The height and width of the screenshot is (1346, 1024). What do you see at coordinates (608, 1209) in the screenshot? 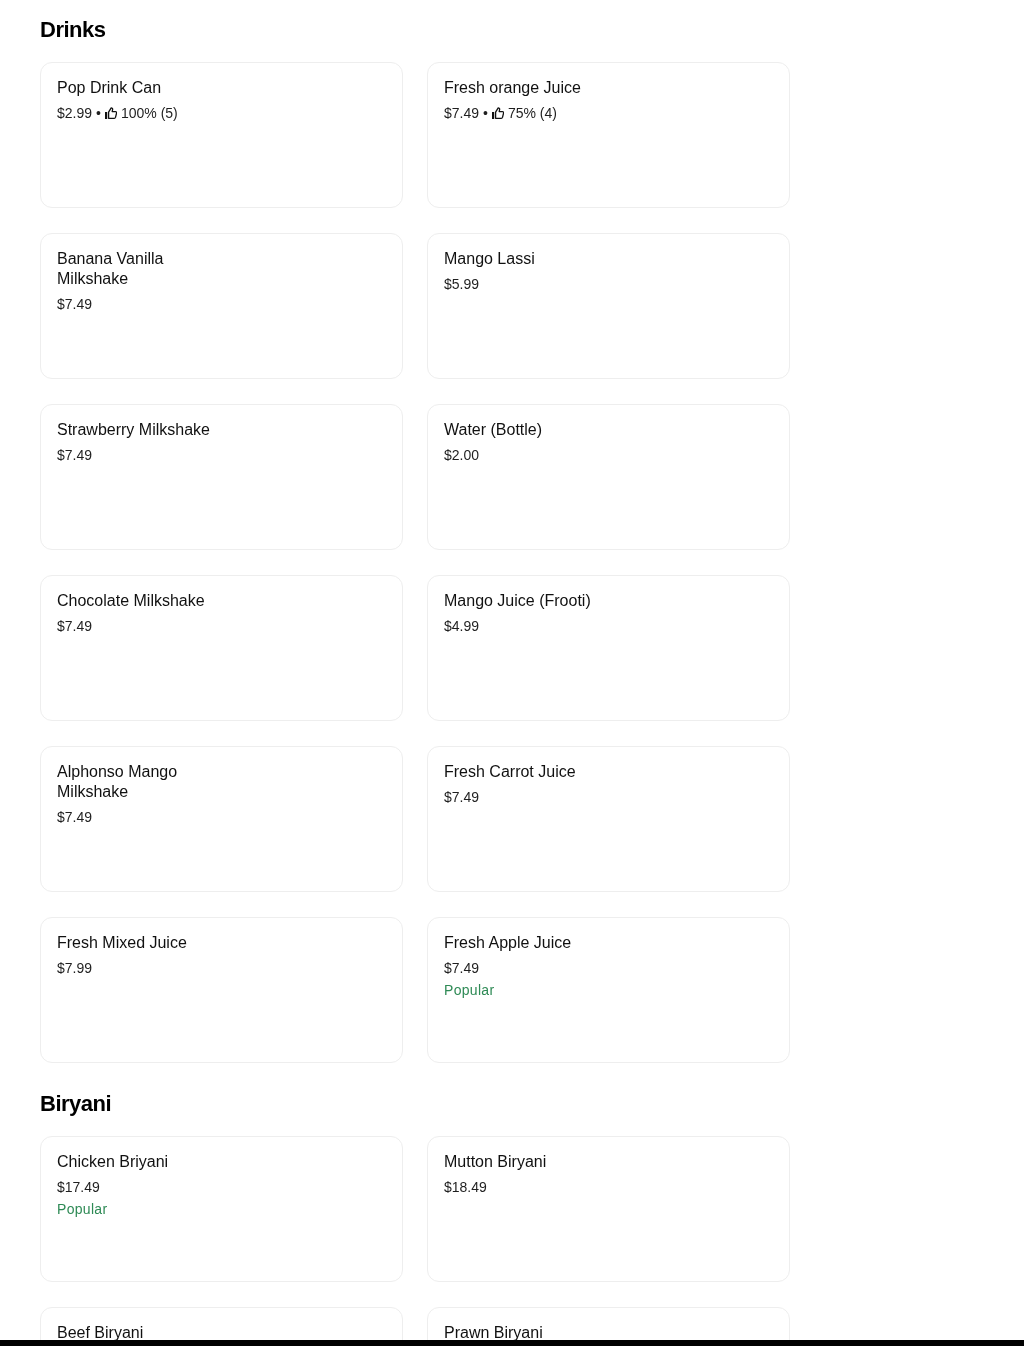
I see `menu-item-card: Mutton Biryani $18.49` at bounding box center [608, 1209].